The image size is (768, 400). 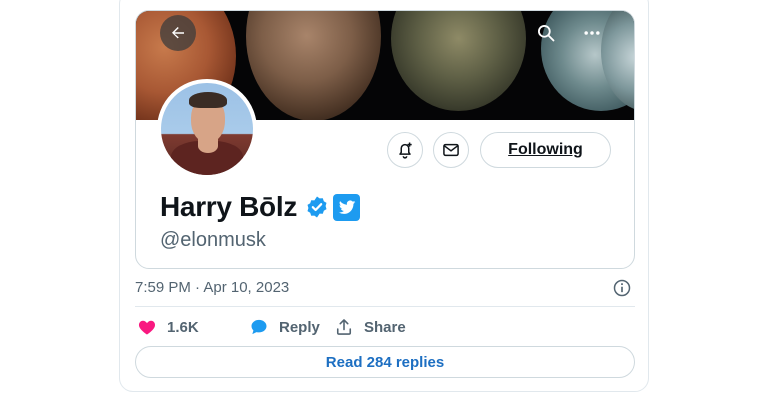 I want to click on envelope-icon, so click(x=451, y=150).